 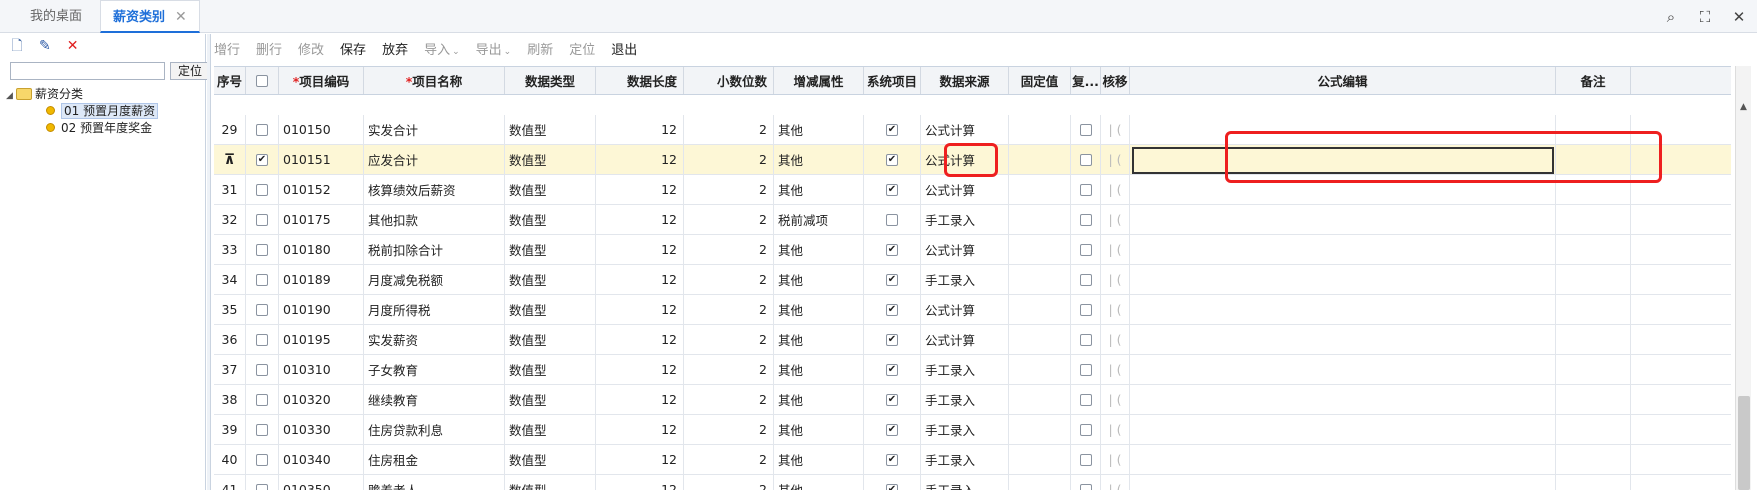 I want to click on cell-name: 实发薪资, so click(x=434, y=339).